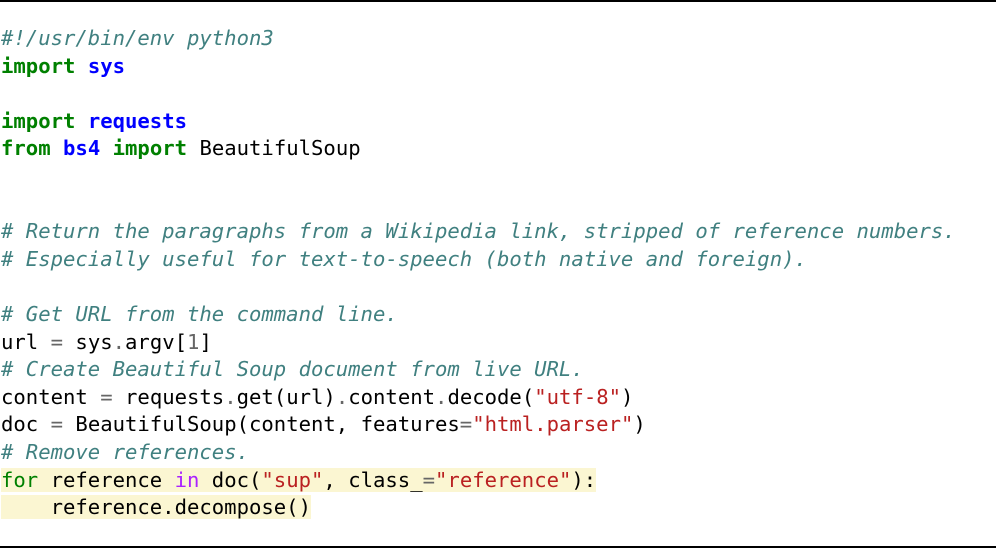 The width and height of the screenshot is (996, 549). Describe the element at coordinates (230, 479) in the screenshot. I see `call-doc: doc(` at that location.